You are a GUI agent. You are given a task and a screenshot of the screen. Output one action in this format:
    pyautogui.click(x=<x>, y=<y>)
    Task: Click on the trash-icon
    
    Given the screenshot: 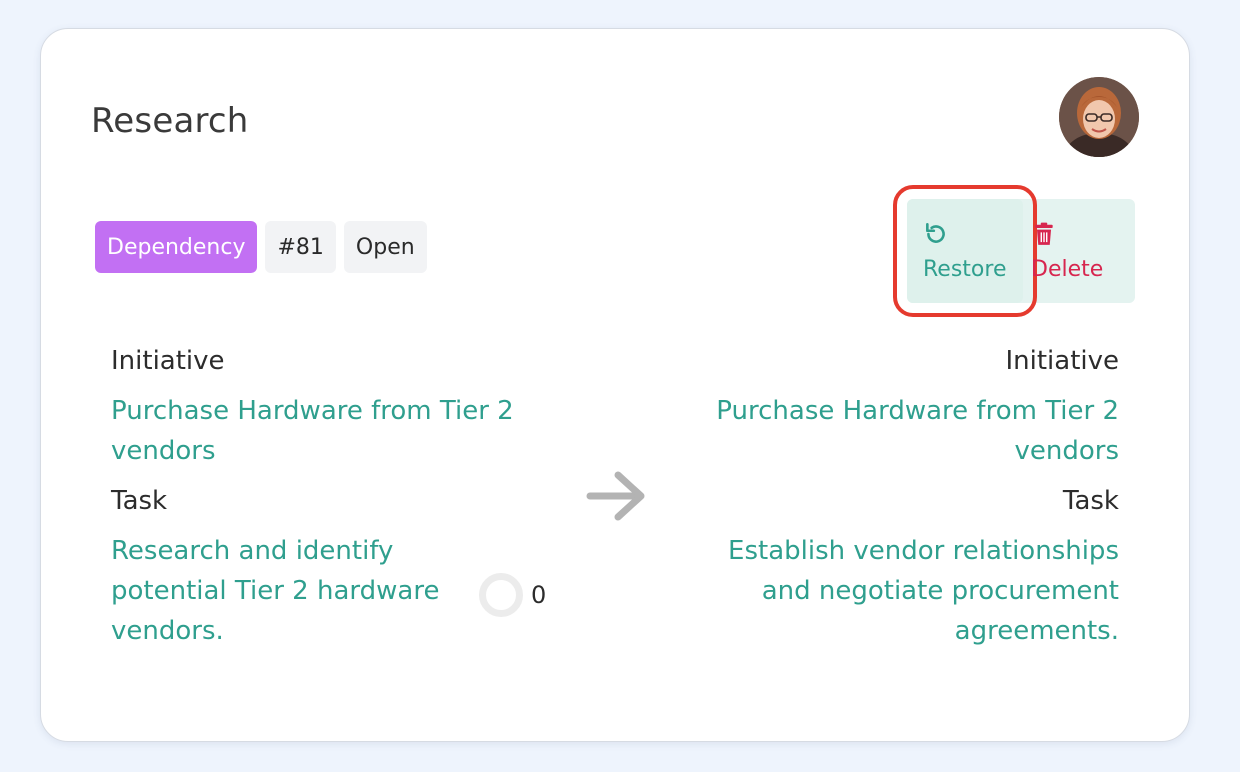 What is the action you would take?
    pyautogui.click(x=1044, y=233)
    